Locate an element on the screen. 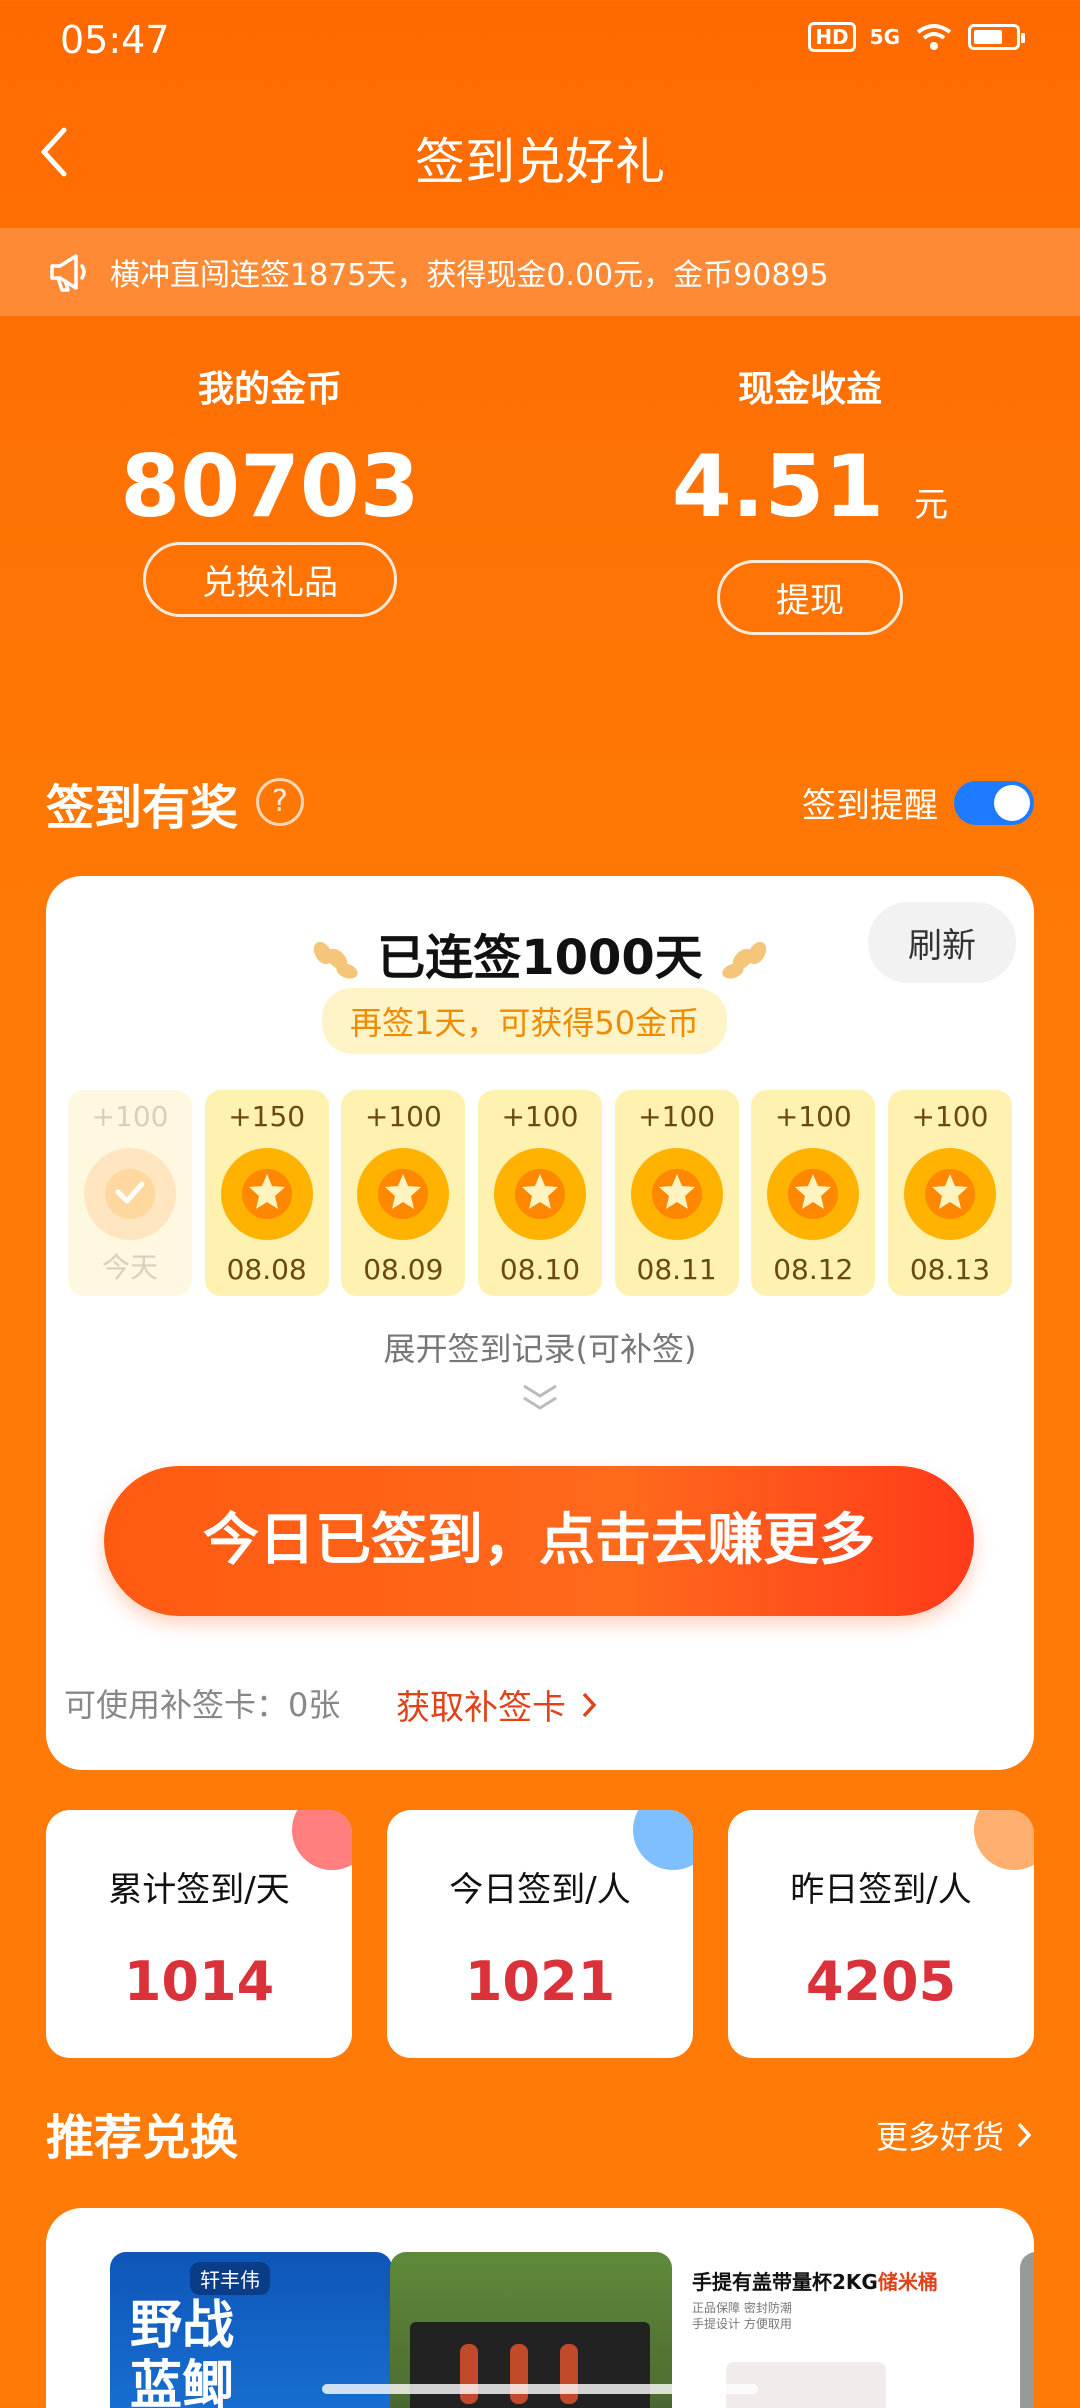  refresh-button: 刷新 is located at coordinates (942, 942).